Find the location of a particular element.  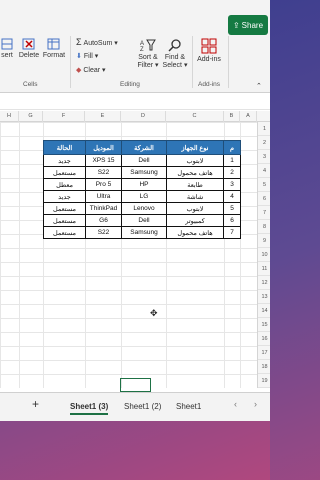

table-cell: 5 is located at coordinates (232, 208).